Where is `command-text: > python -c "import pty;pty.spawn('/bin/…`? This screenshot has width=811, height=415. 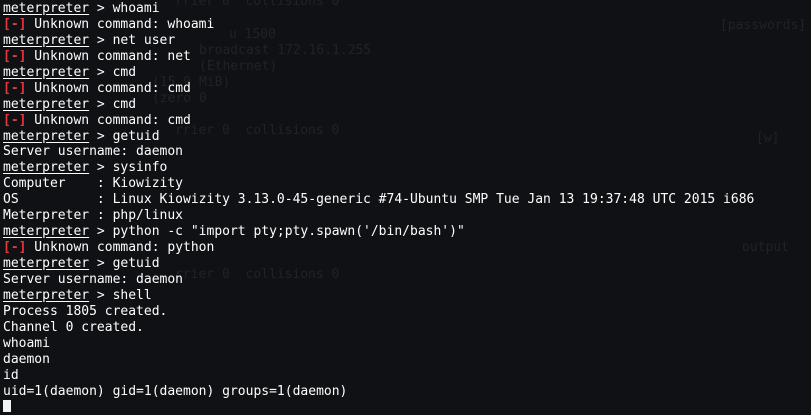 command-text: > python -c "import pty;pty.spawn('/bin/… is located at coordinates (277, 232).